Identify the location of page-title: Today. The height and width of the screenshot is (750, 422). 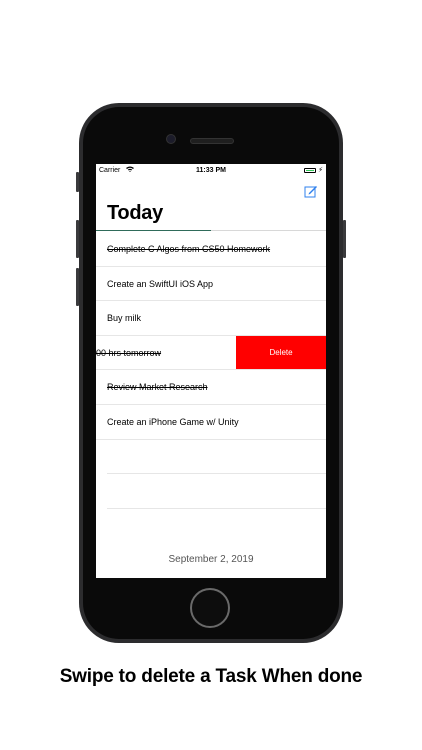
(135, 213).